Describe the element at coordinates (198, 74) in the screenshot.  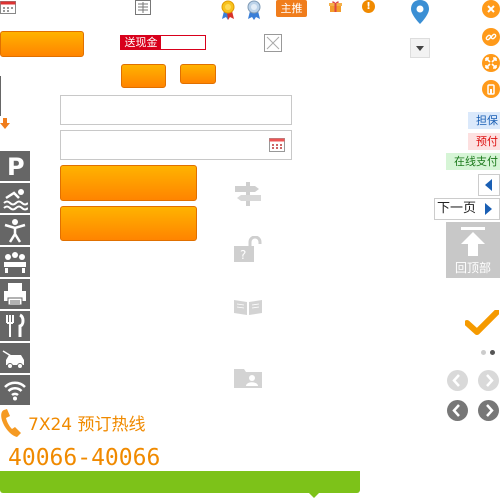
I see `secondary-button-right` at that location.